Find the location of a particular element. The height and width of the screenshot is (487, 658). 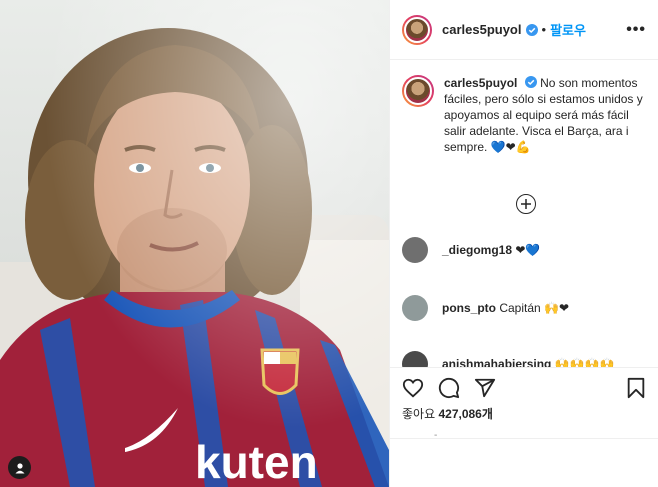

comment-text: anishmahabiersing 🙌🙌🙌🙌 is located at coordinates (528, 362).